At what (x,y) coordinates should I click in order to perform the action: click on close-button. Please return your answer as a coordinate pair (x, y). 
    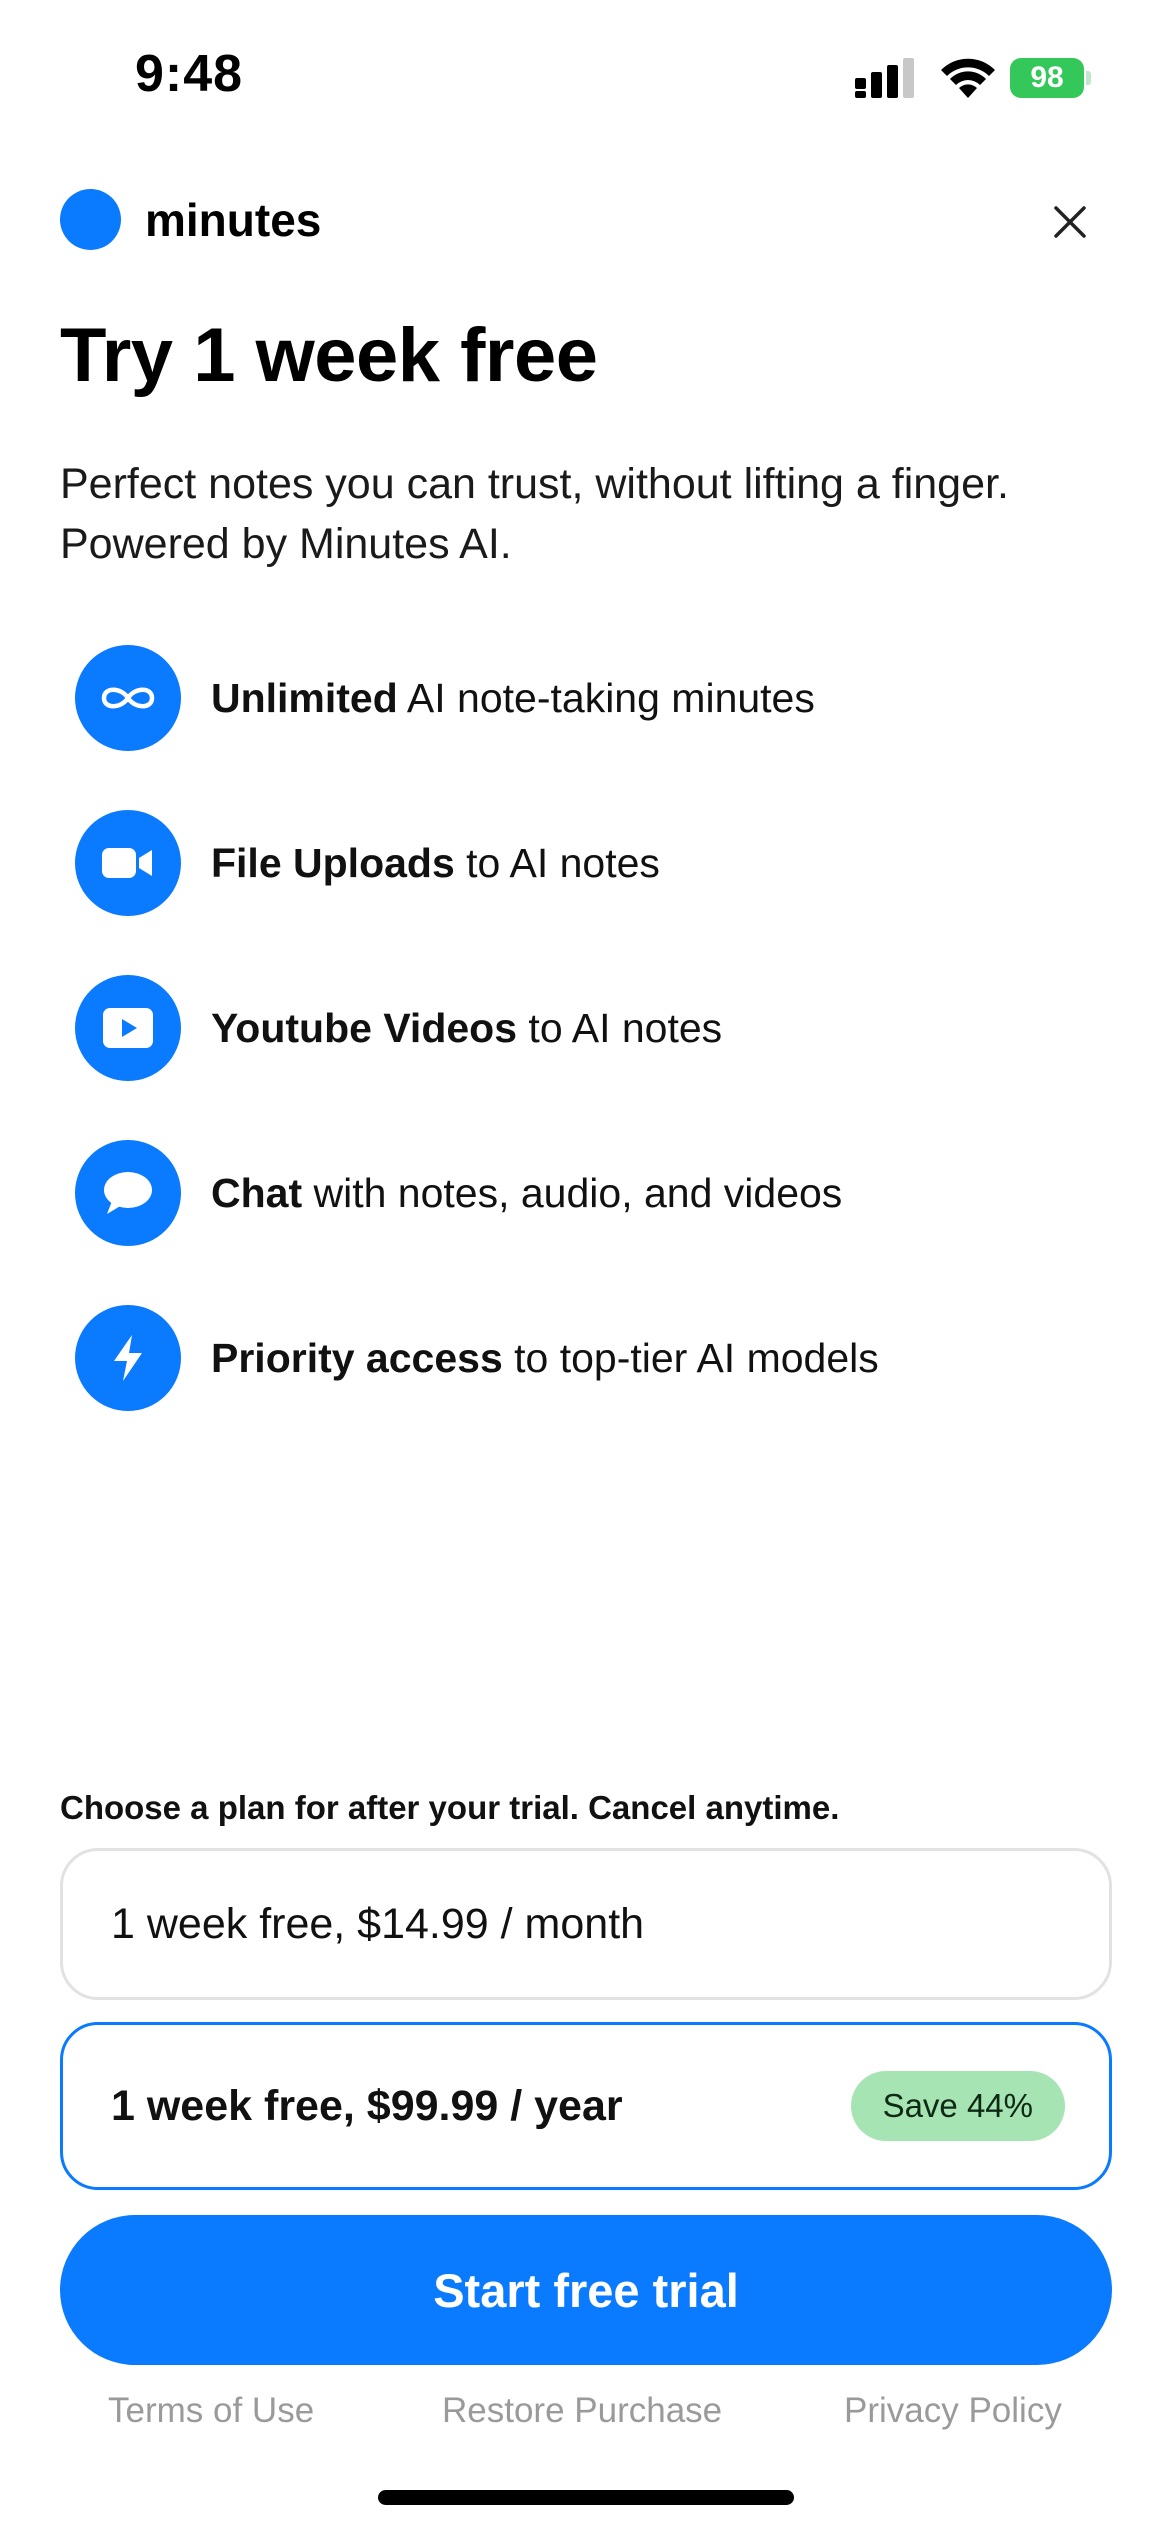
    Looking at the image, I should click on (1070, 222).